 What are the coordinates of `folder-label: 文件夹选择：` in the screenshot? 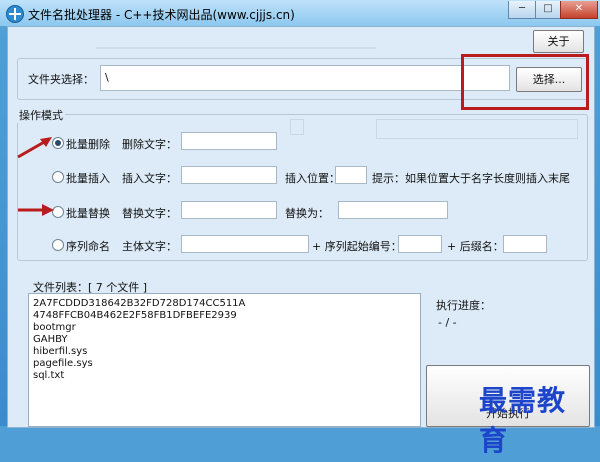 It's located at (61, 79).